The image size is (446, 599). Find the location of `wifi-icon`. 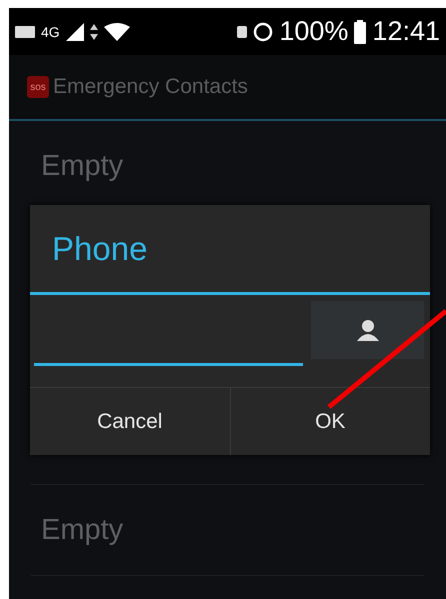

wifi-icon is located at coordinates (117, 31).